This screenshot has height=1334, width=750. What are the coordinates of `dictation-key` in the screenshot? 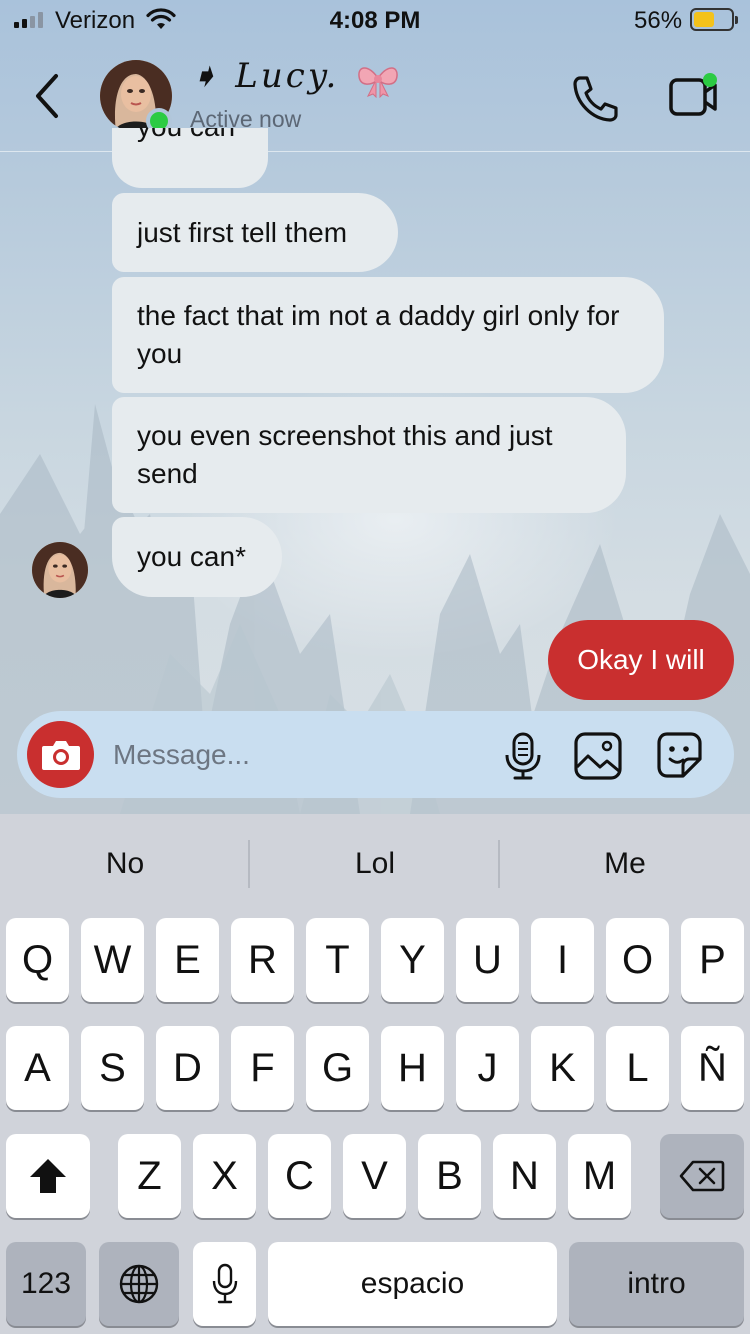 It's located at (224, 1284).